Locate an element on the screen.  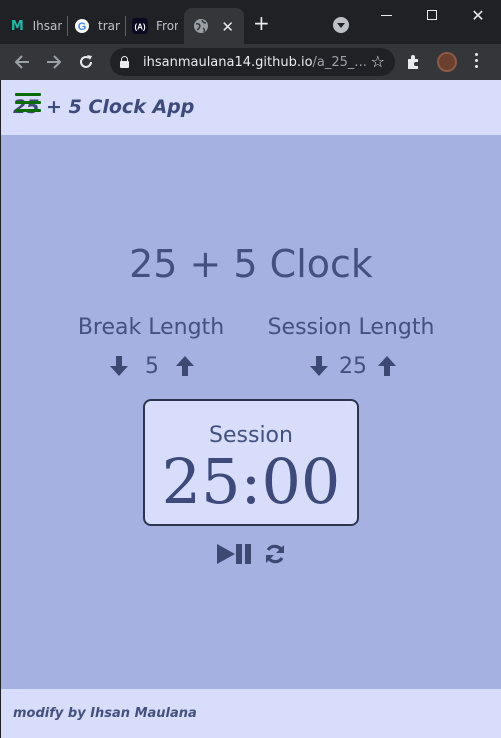
forward-button is located at coordinates (54, 62).